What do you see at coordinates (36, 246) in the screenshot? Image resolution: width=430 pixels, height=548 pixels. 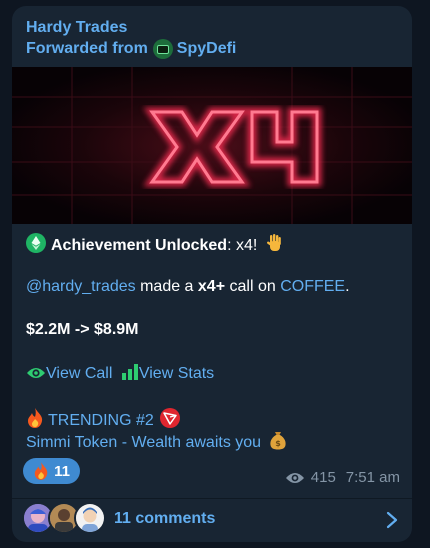 I see `ethereum-icon` at bounding box center [36, 246].